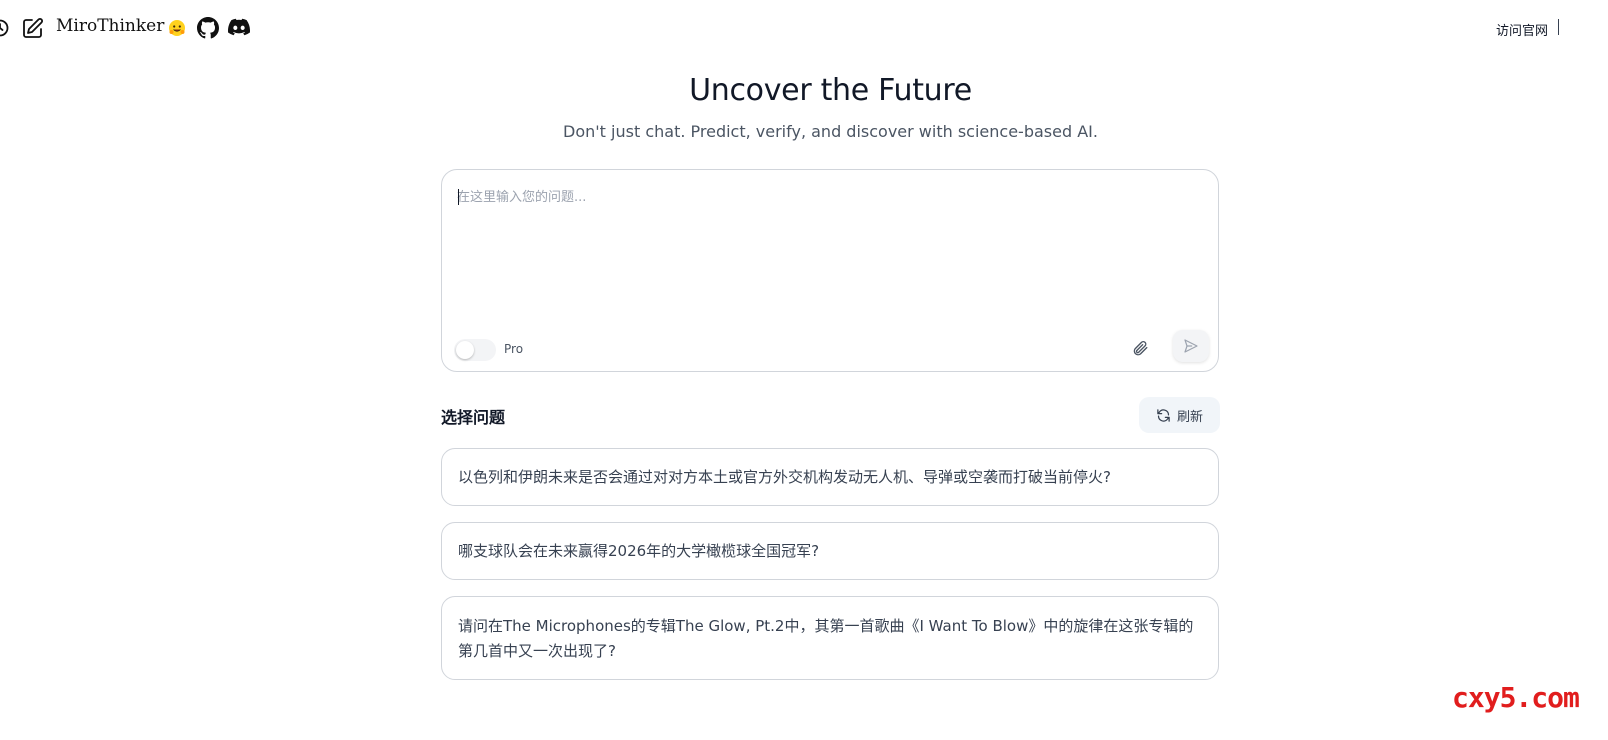 This screenshot has height=740, width=1608. Describe the element at coordinates (465, 350) in the screenshot. I see `toggle-knob` at that location.